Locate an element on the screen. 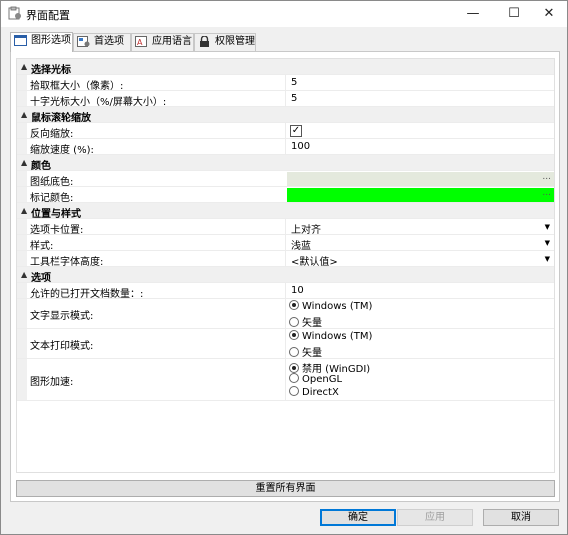 The height and width of the screenshot is (535, 568). lock-icon is located at coordinates (204, 41).